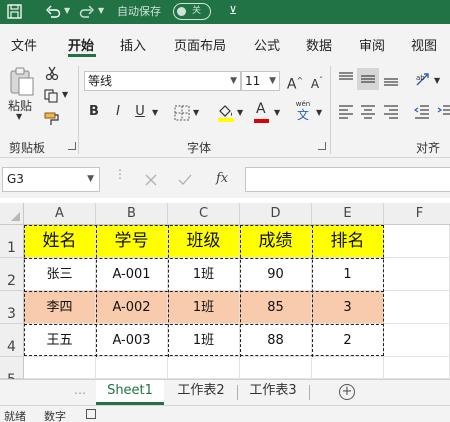 Image resolution: width=450 pixels, height=422 pixels. Describe the element at coordinates (24, 44) in the screenshot. I see `tab-file: 文件` at that location.